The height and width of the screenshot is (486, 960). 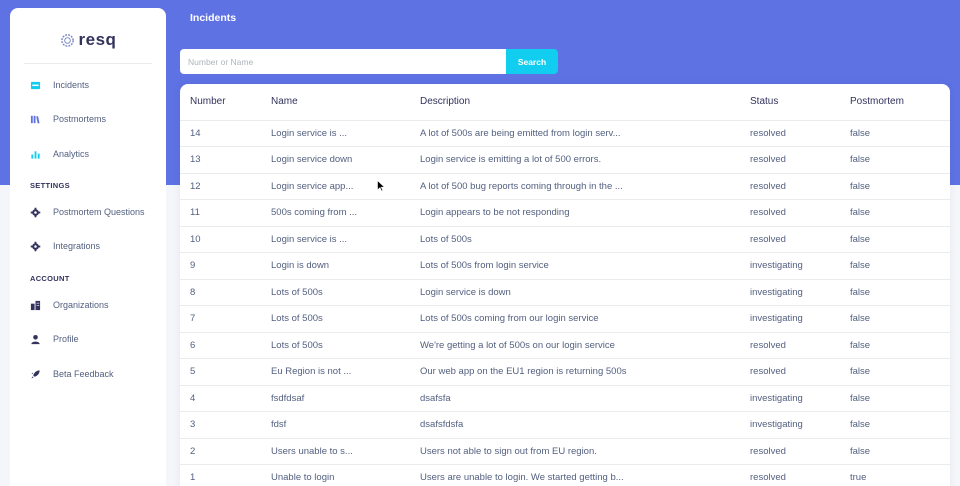 What do you see at coordinates (575, 102) in the screenshot?
I see `column-header-description: Description` at bounding box center [575, 102].